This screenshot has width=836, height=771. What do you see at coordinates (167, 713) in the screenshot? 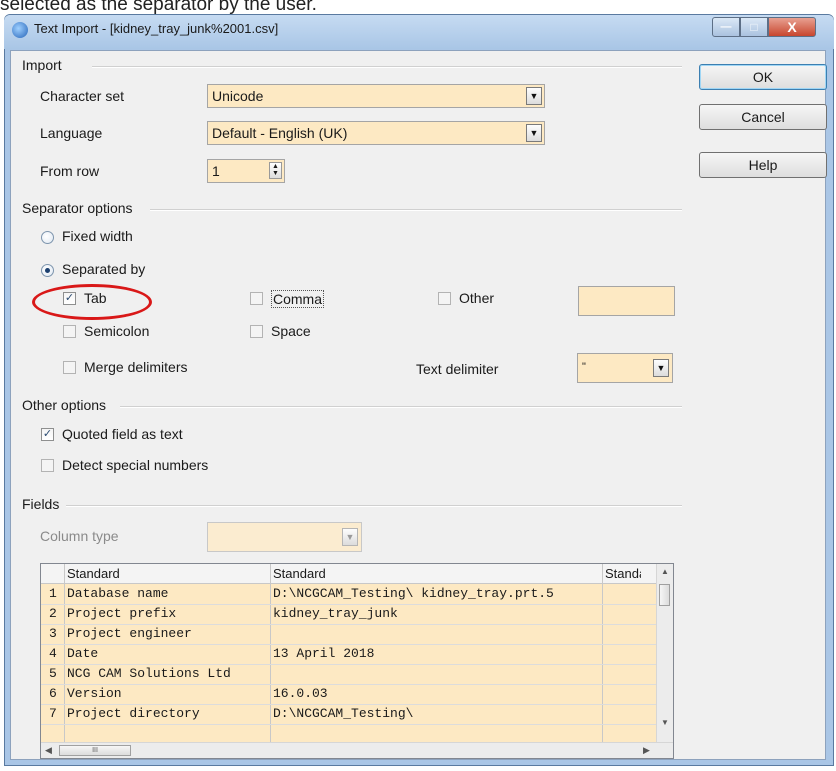
I see `table-cell: Project directory` at bounding box center [167, 713].